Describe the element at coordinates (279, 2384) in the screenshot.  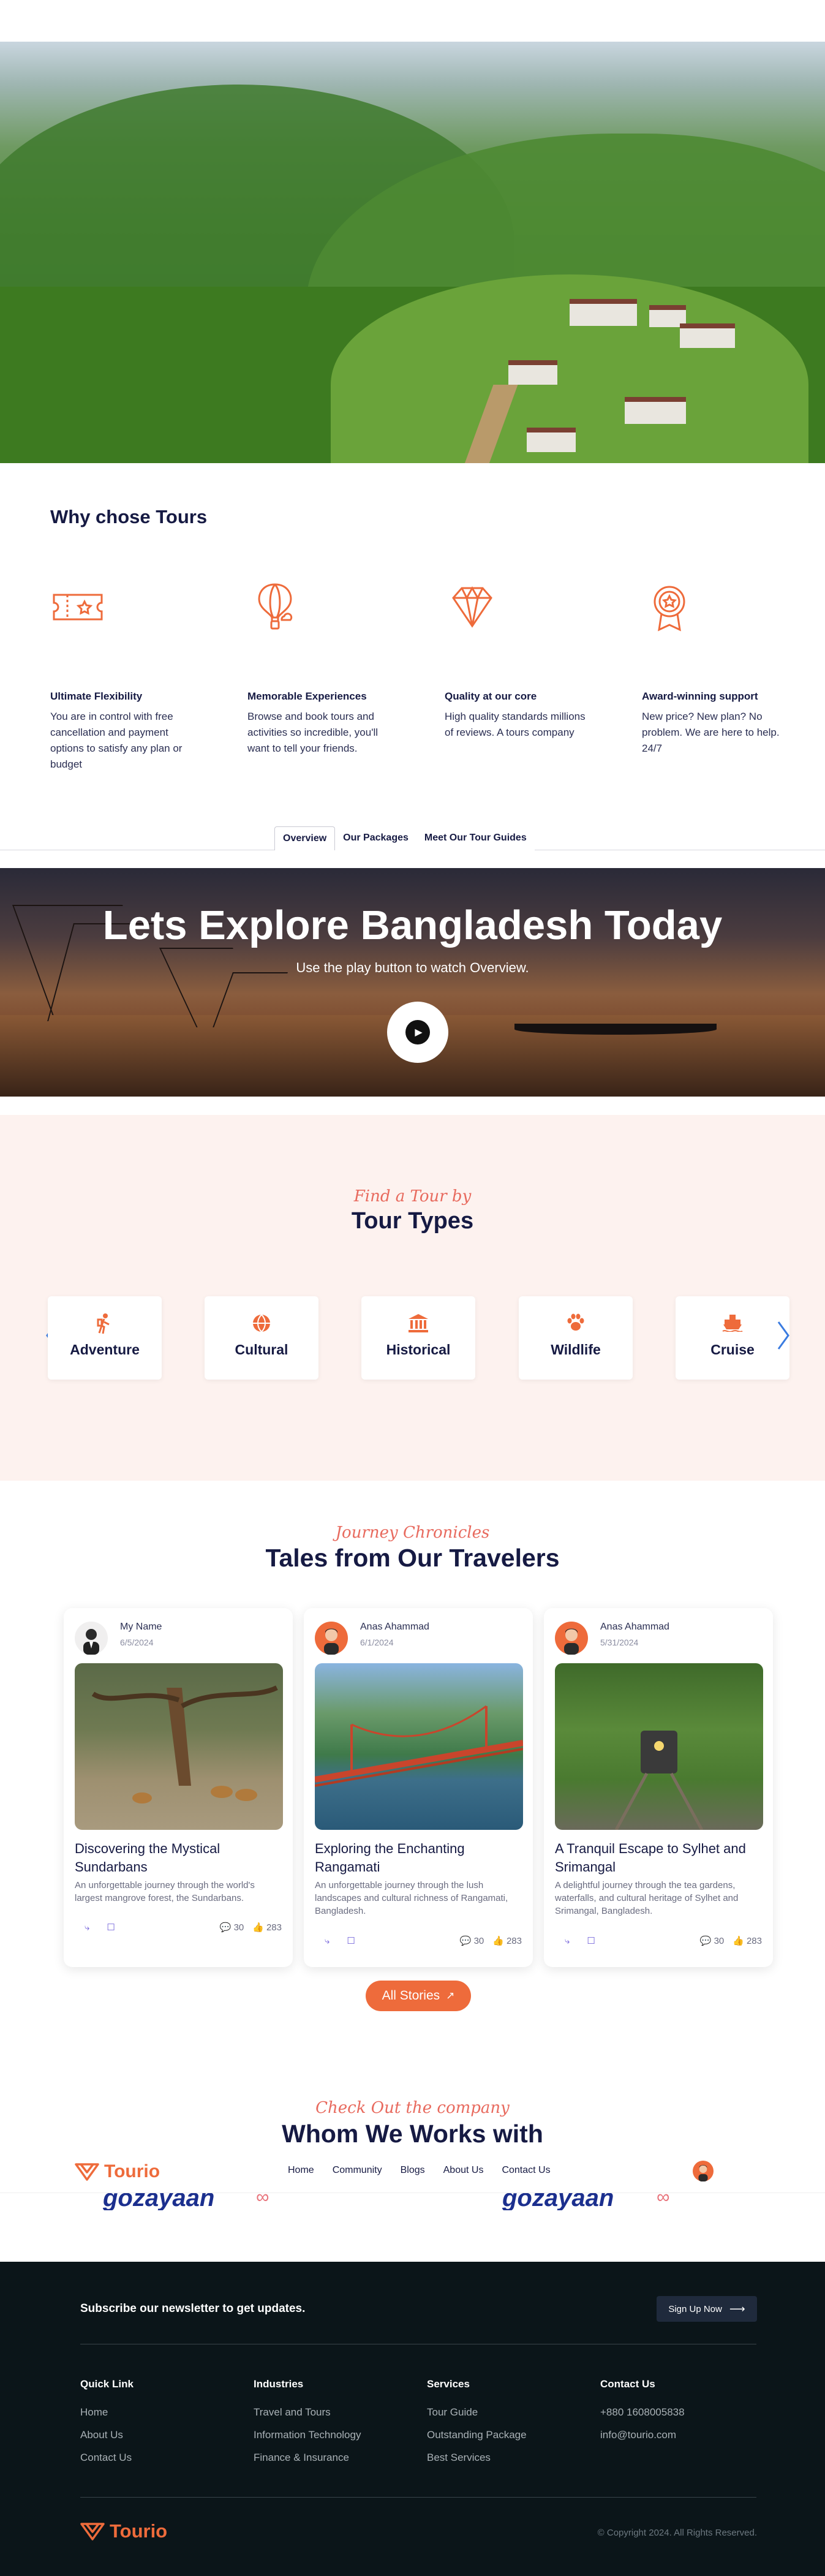
I see `footer-column-title: Industries` at that location.